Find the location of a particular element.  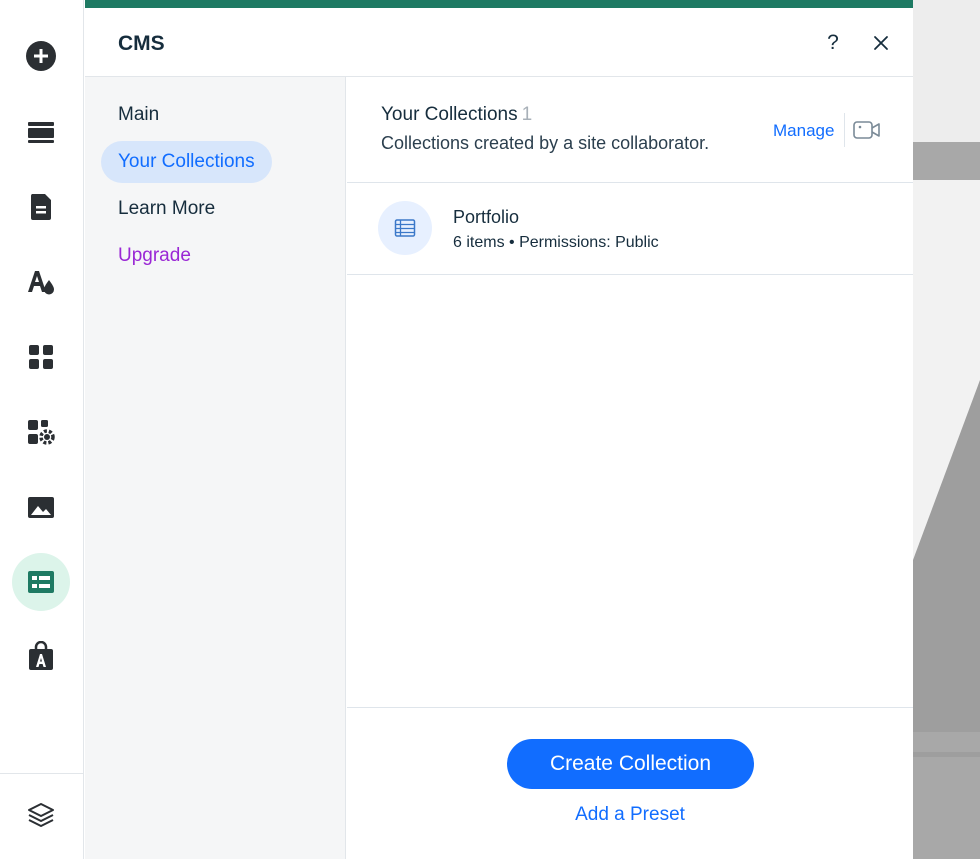

cms-icon is located at coordinates (41, 582).